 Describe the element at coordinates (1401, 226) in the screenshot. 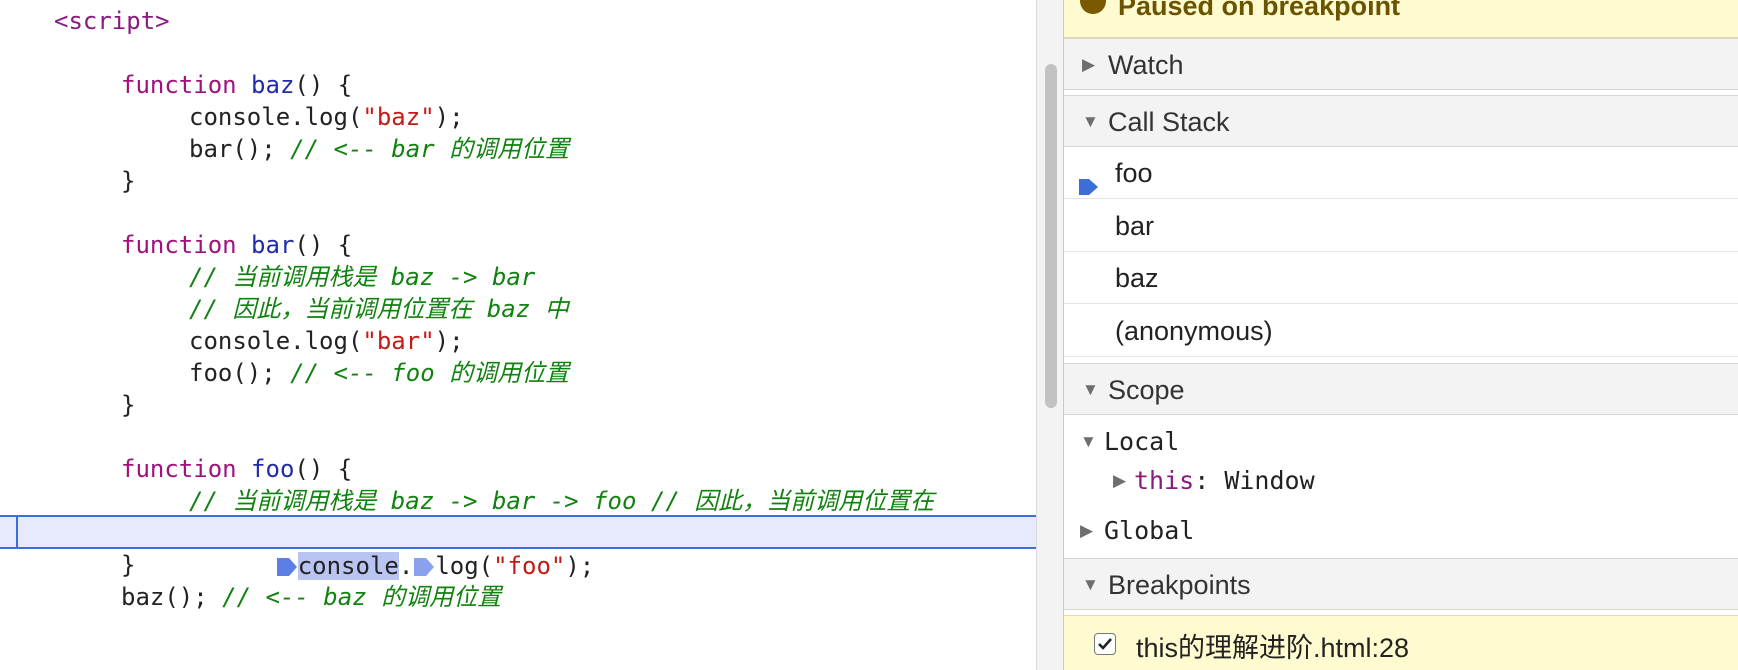

I see `call-stack-frame-bar: bar` at that location.